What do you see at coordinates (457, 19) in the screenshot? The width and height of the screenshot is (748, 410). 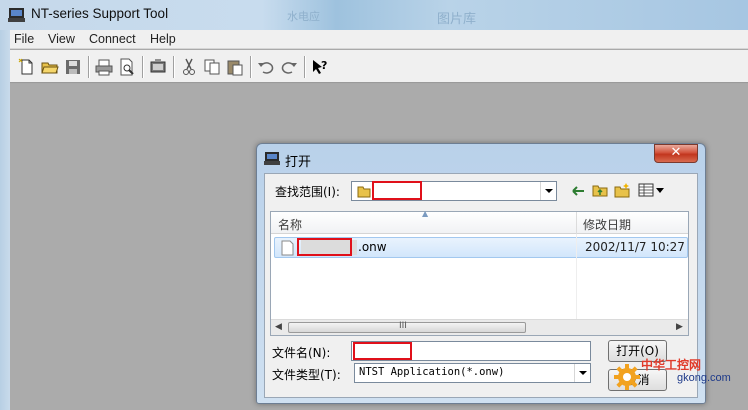 I see `background-window-text: 图片库` at bounding box center [457, 19].